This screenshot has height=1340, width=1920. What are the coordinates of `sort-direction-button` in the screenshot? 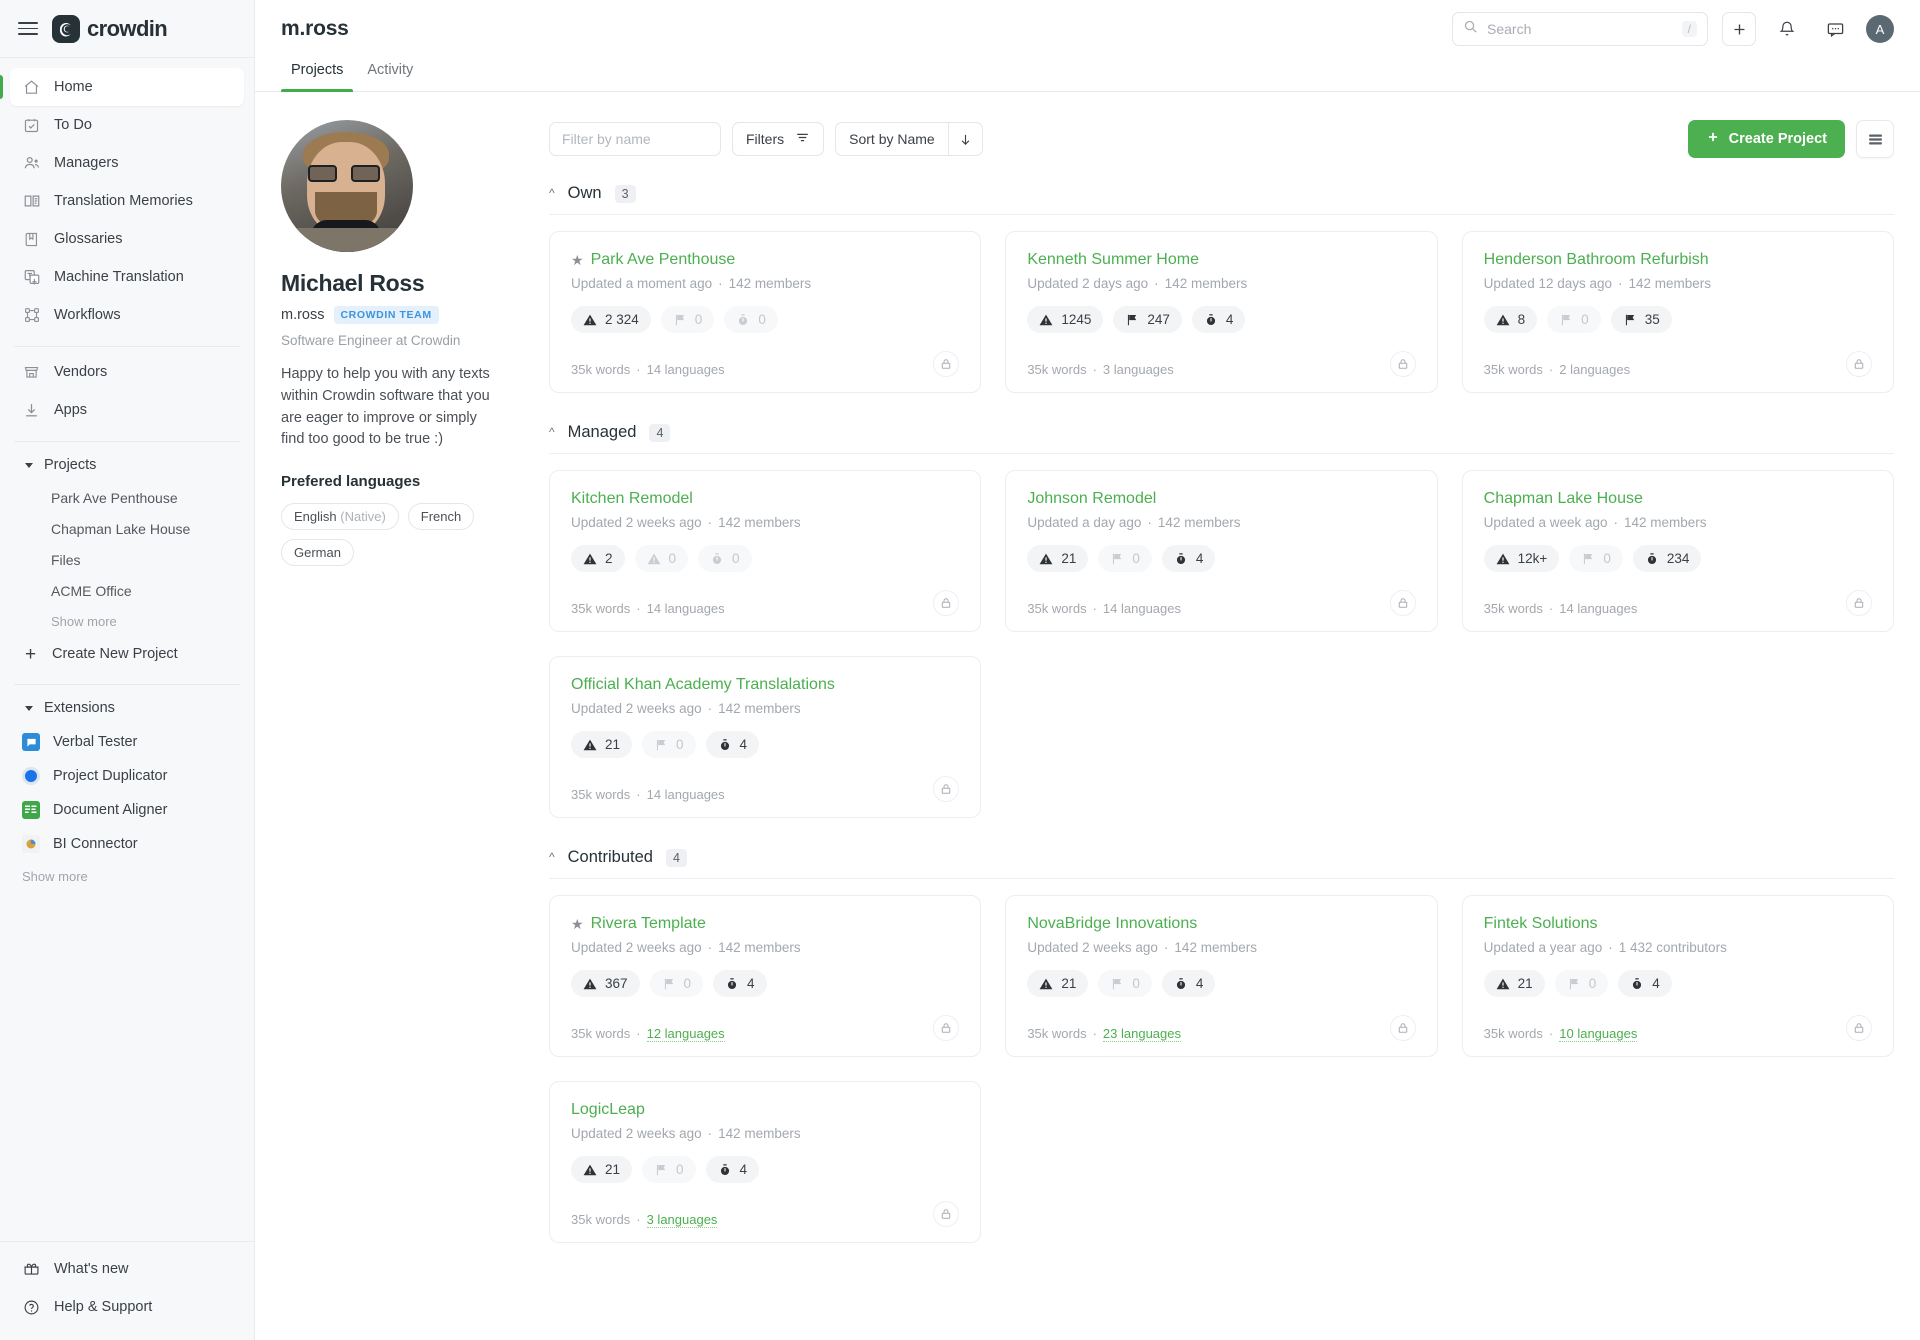 It's located at (964, 139).